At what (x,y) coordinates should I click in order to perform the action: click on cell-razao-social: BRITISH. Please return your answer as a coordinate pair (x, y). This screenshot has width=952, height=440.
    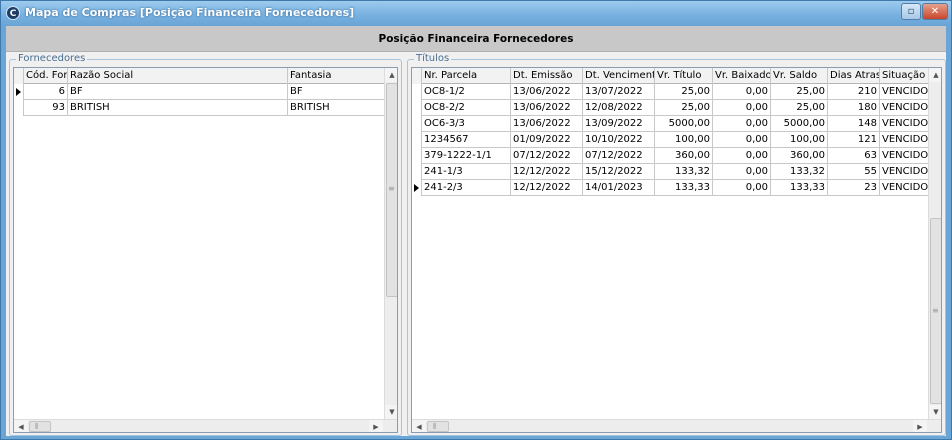
    Looking at the image, I should click on (178, 108).